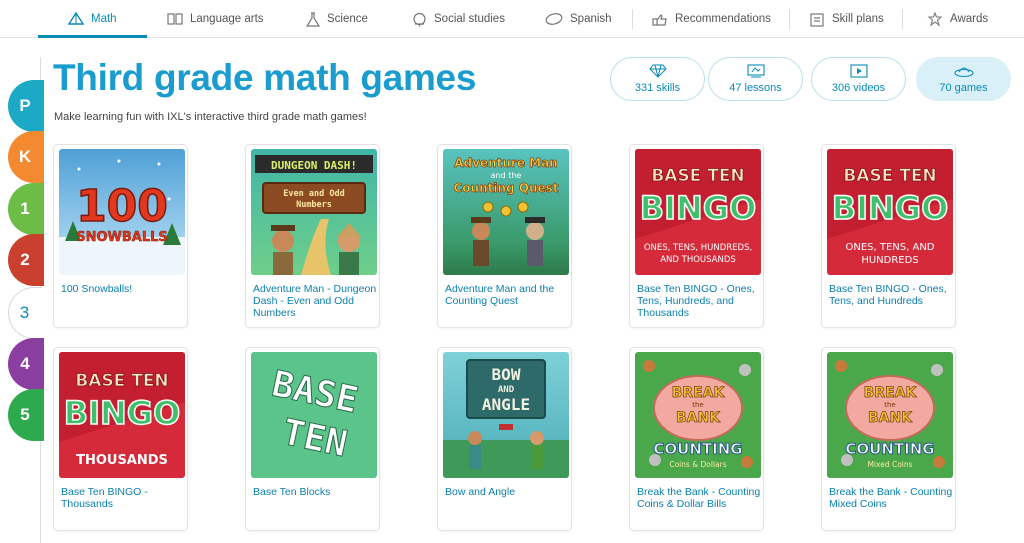 The image size is (1024, 543). I want to click on svg-text: ANGLE, so click(506, 404).